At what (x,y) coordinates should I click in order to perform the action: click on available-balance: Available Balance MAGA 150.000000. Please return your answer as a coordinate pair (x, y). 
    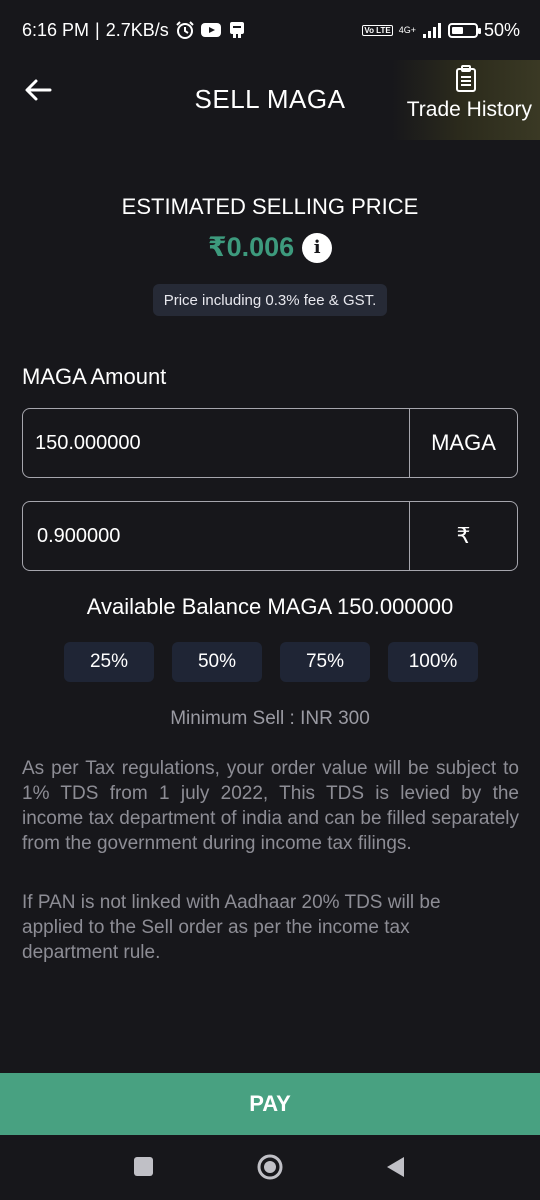
    Looking at the image, I should click on (270, 606).